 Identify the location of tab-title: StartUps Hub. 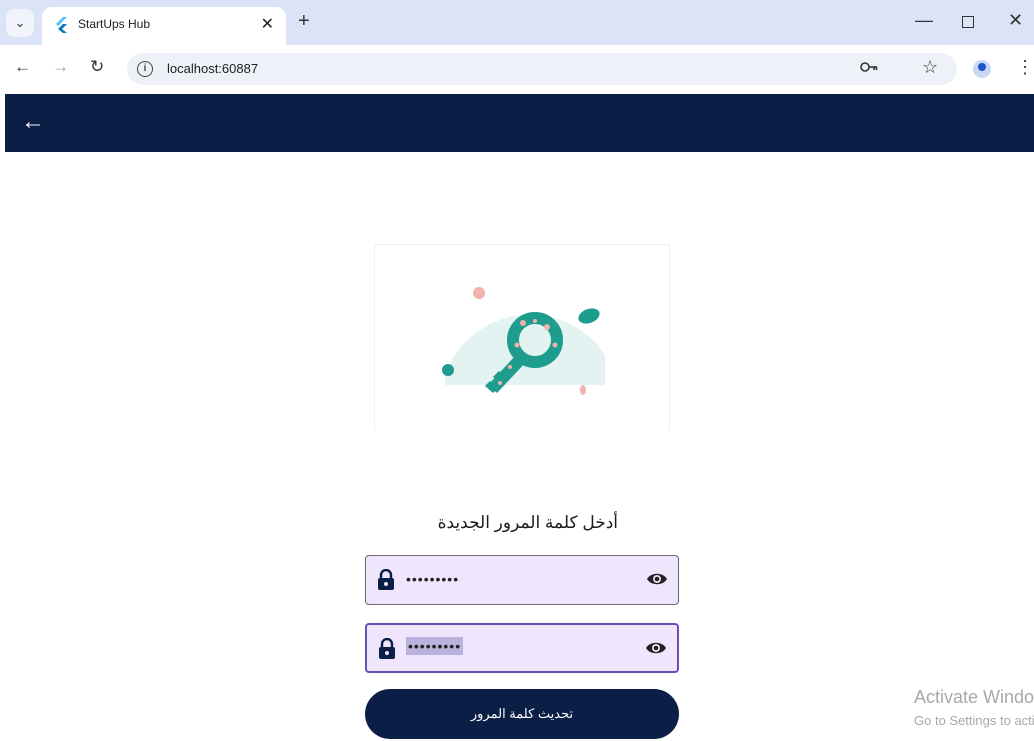
(114, 24).